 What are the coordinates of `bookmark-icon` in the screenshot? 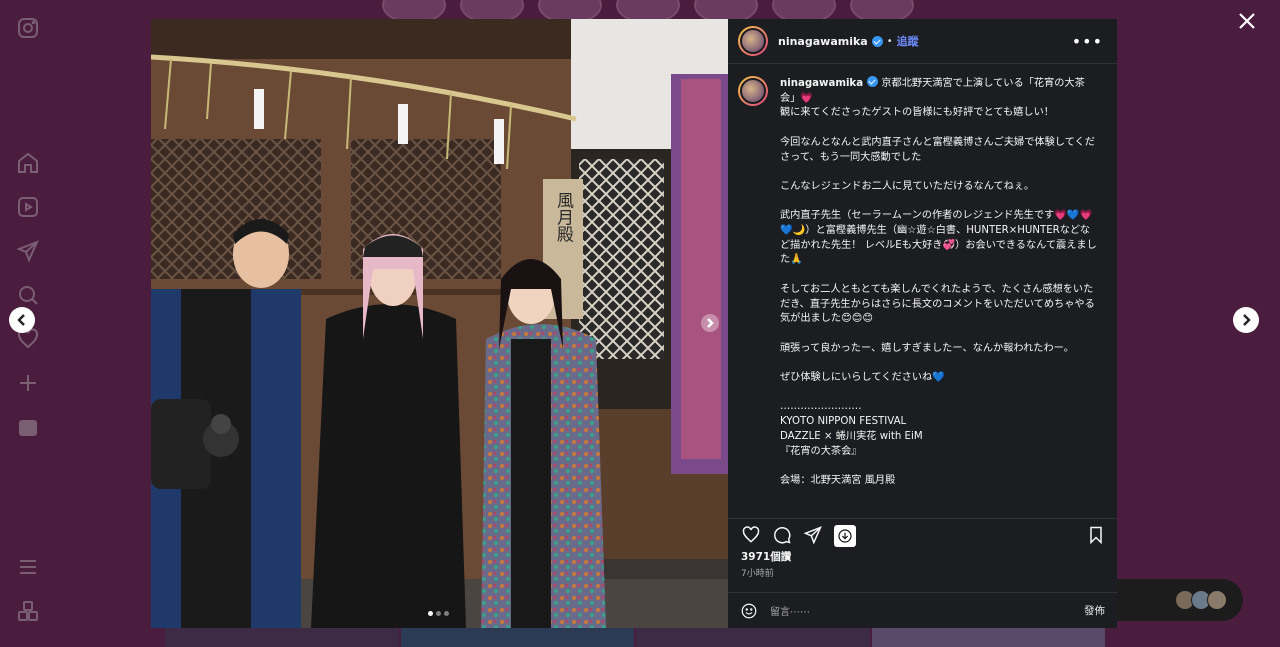 It's located at (1096, 535).